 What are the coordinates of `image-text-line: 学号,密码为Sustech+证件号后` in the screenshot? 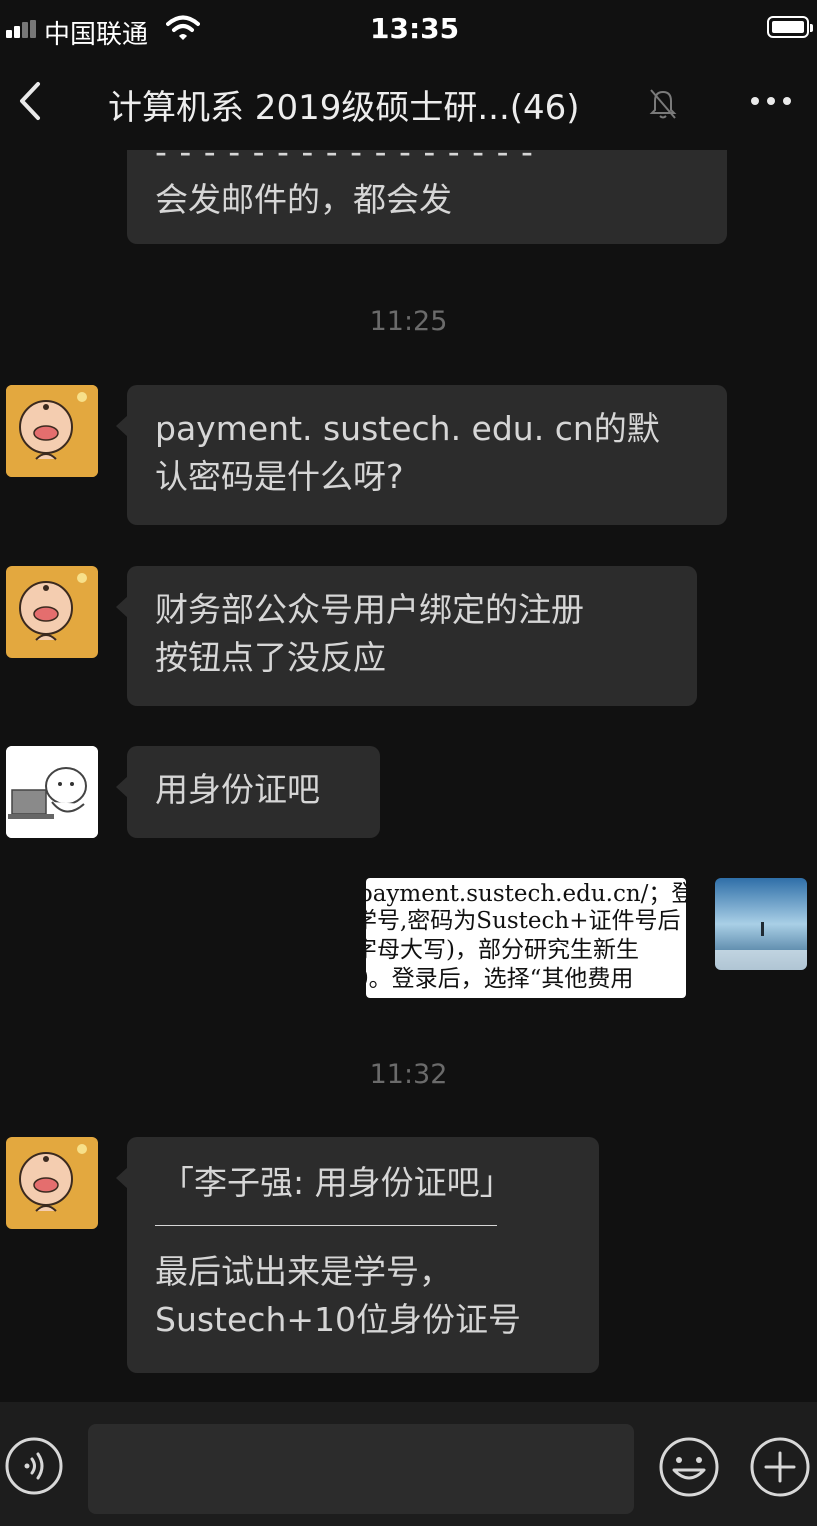 It's located at (523, 921).